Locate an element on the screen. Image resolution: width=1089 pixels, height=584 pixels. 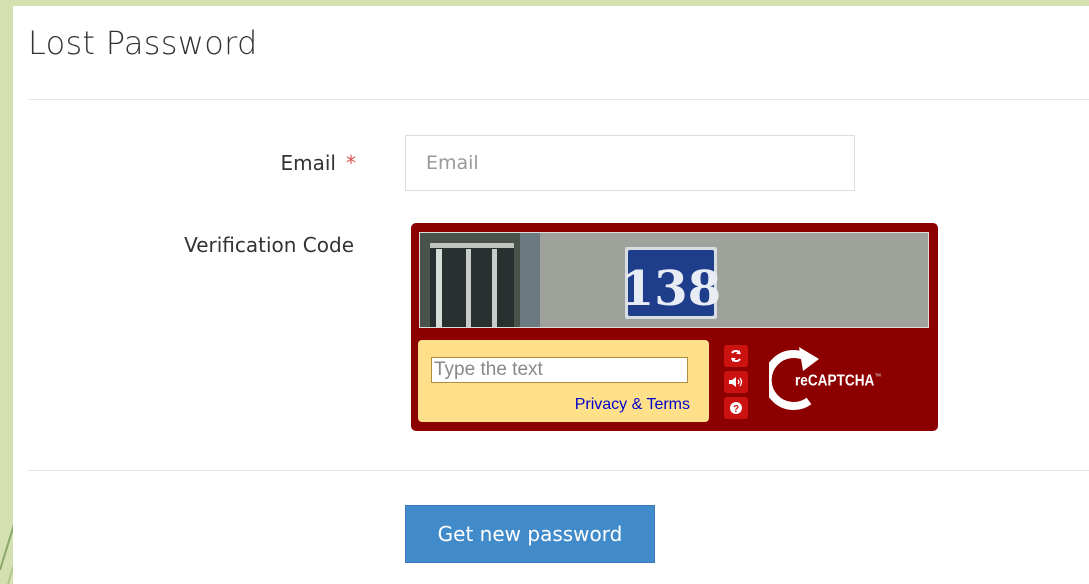
captcha-reload-button is located at coordinates (736, 356).